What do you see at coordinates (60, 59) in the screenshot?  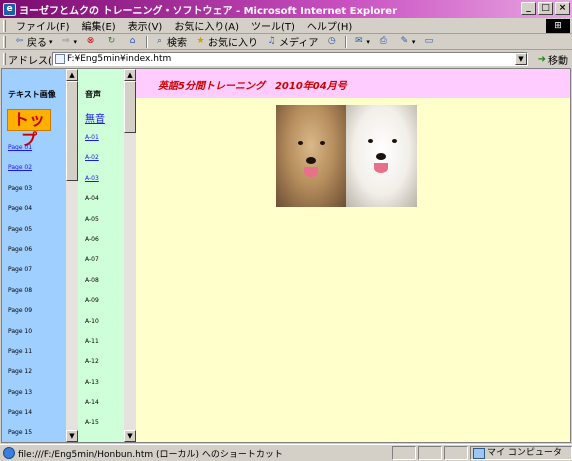 I see `page-icon` at bounding box center [60, 59].